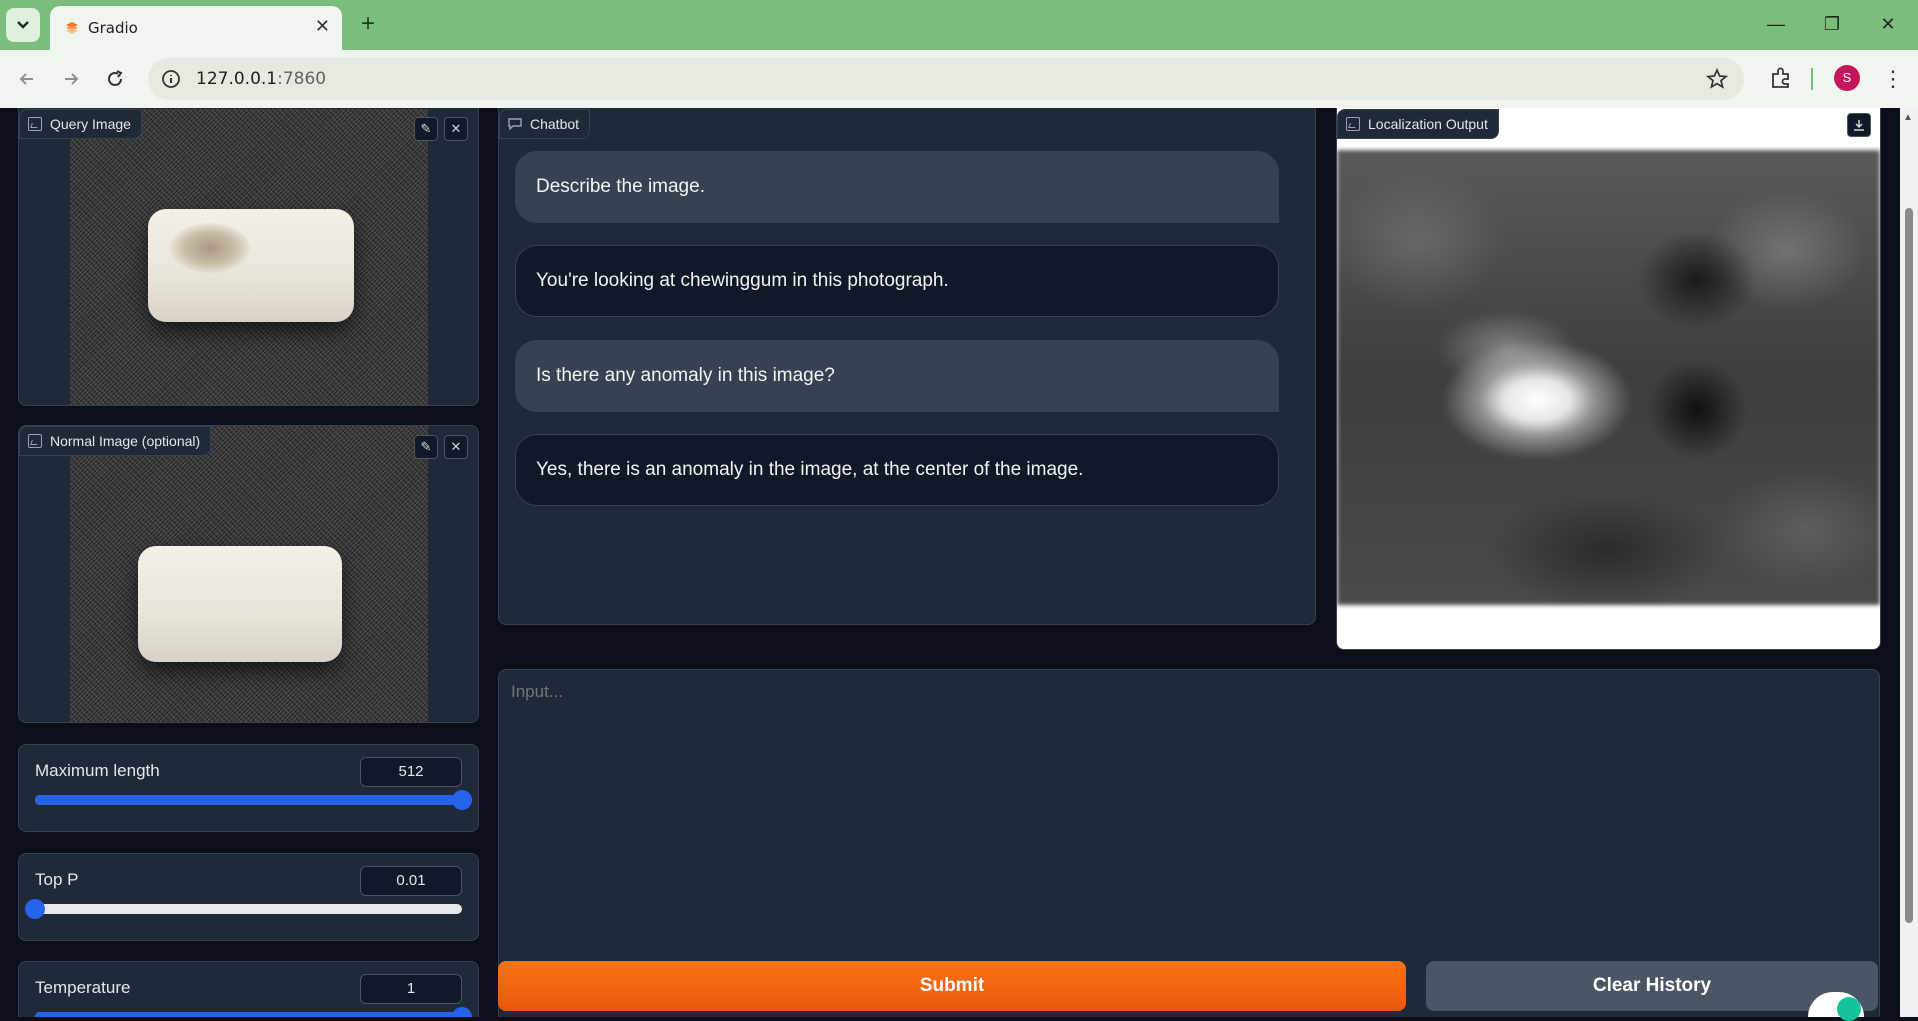  Describe the element at coordinates (1832, 24) in the screenshot. I see `restore-button: ❐` at that location.